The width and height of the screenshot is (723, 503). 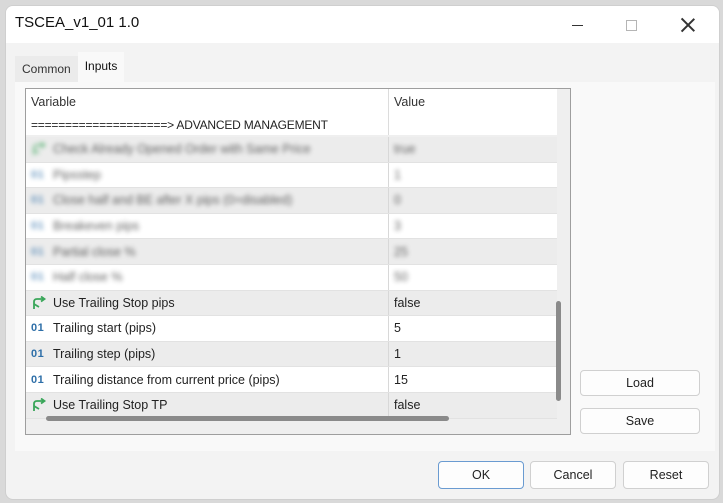 What do you see at coordinates (77, 174) in the screenshot?
I see `variable-name: Pipsstep` at bounding box center [77, 174].